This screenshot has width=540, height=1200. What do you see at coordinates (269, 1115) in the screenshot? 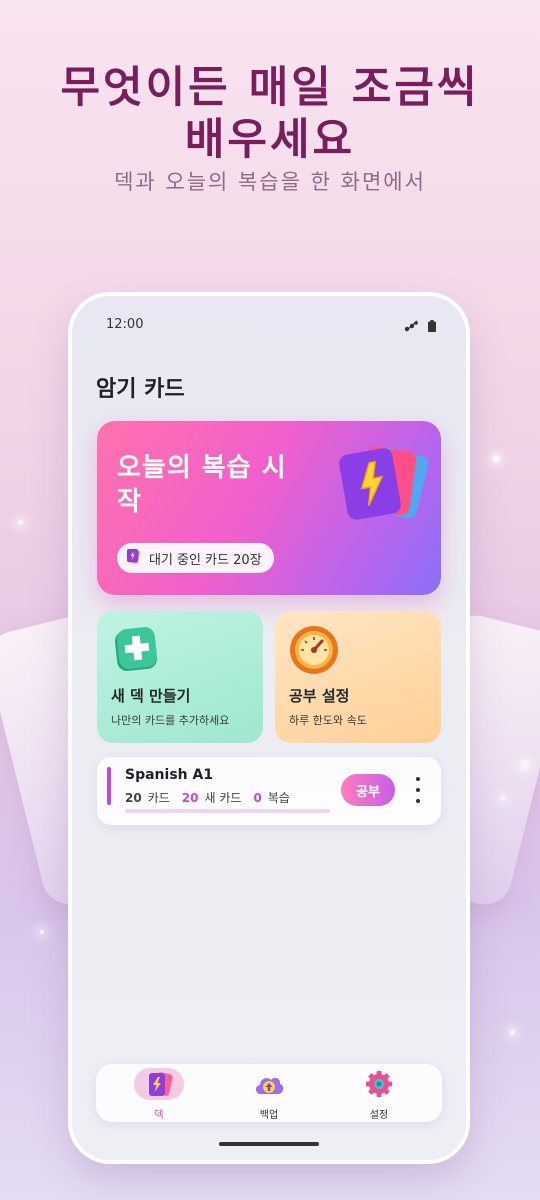
I see `nav-label-backup: 백업` at bounding box center [269, 1115].